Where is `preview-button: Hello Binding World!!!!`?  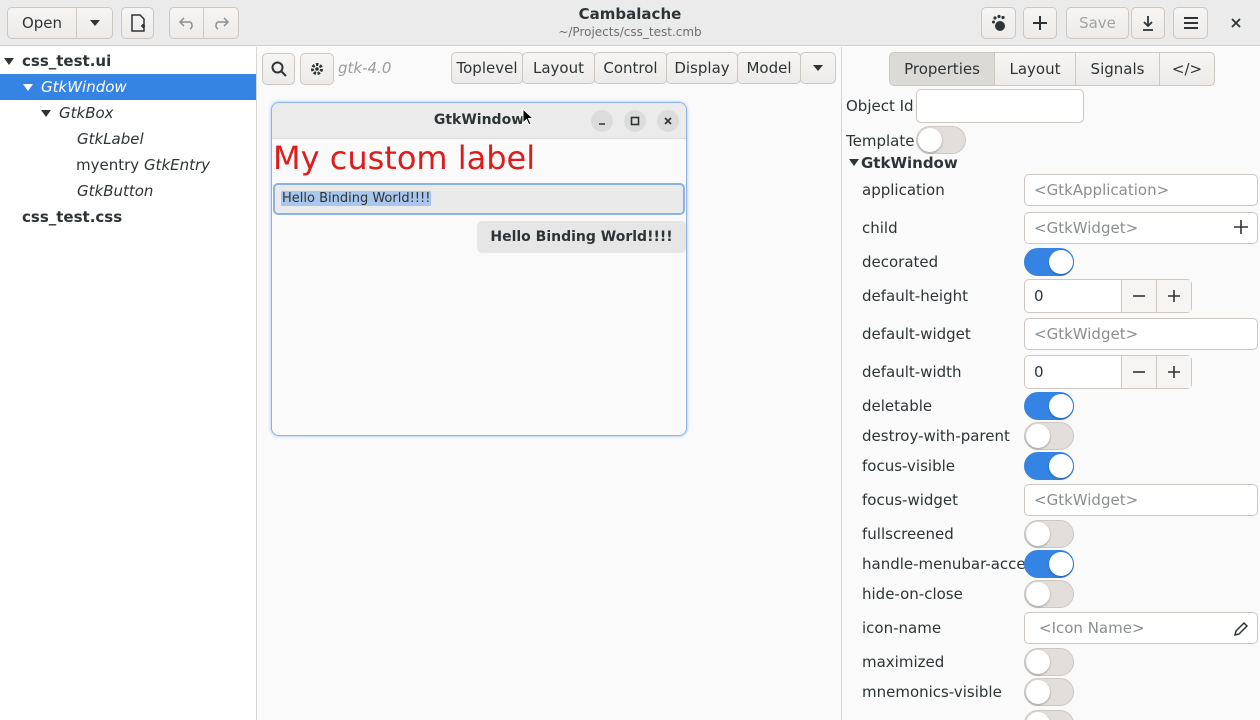
preview-button: Hello Binding World!!!! is located at coordinates (581, 237).